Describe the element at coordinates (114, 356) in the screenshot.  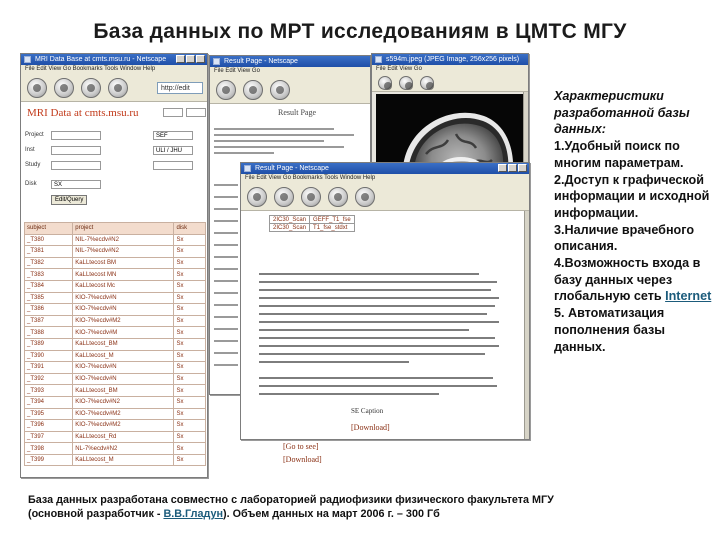
I see `table-row: _T390 KaLLtecost_M Sx` at that location.